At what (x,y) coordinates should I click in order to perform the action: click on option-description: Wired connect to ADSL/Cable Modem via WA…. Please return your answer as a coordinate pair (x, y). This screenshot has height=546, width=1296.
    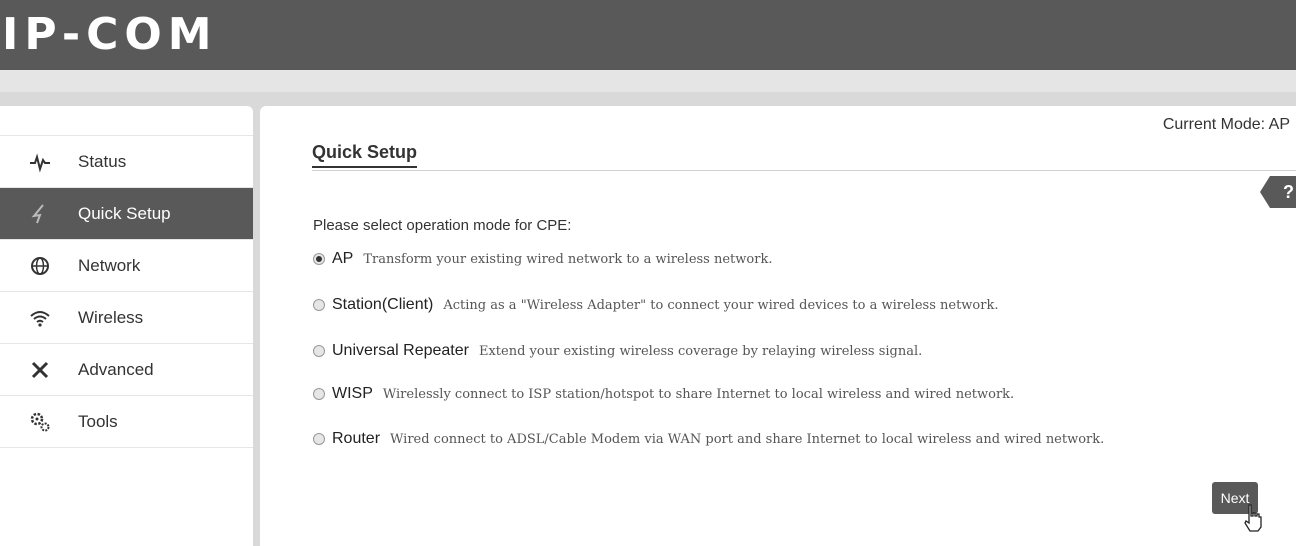
    Looking at the image, I should click on (747, 439).